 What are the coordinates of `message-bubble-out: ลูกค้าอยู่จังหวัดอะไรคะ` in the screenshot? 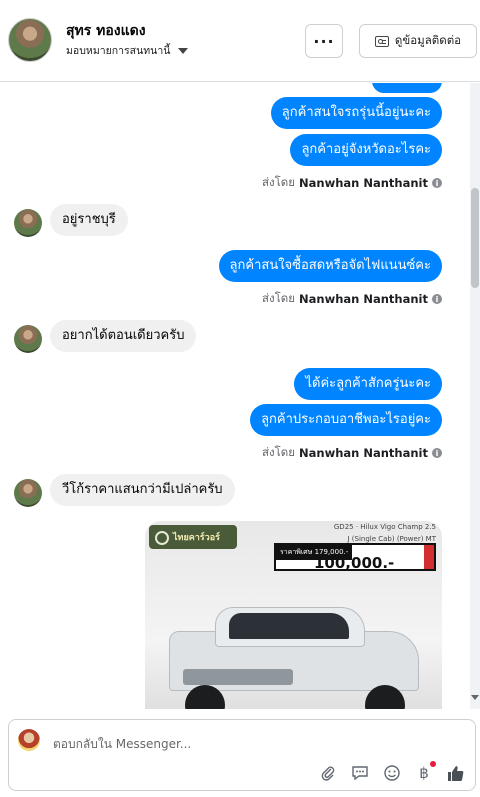 It's located at (366, 150).